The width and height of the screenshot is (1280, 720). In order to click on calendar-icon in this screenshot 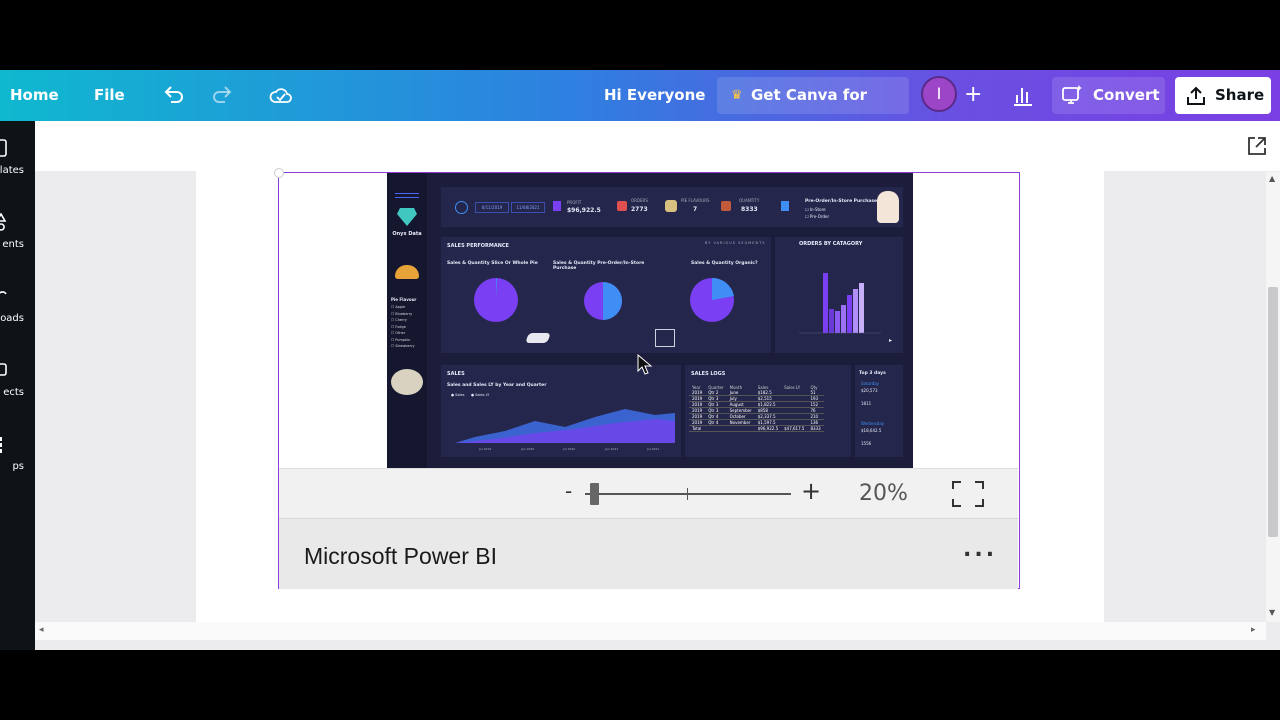, I will do `click(461, 207)`.